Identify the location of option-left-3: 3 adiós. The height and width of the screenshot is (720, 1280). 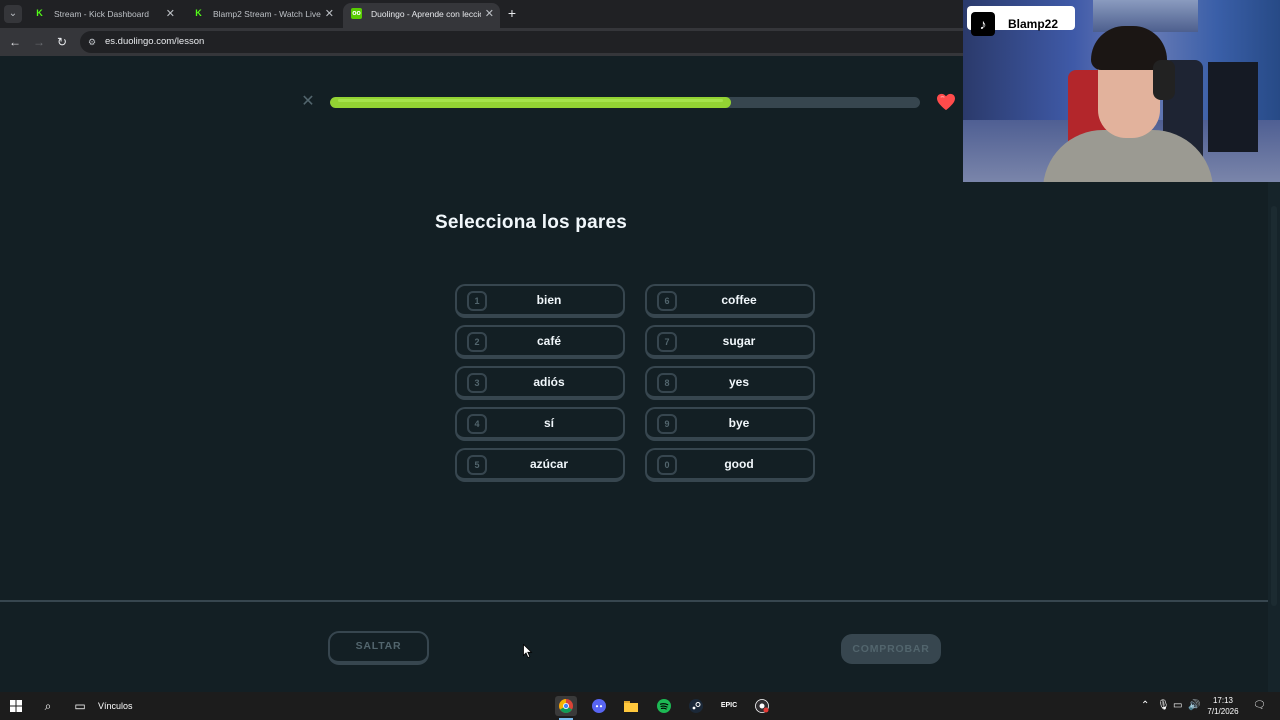
(540, 383).